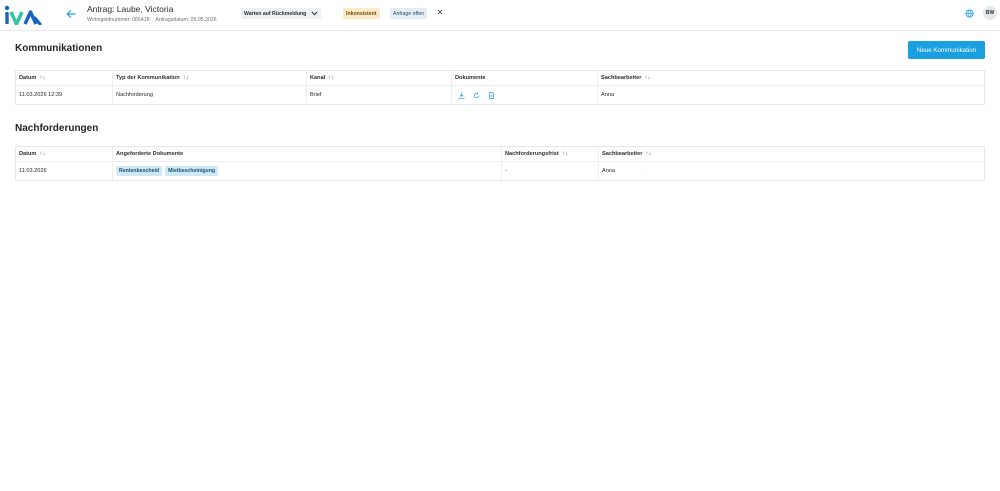 This screenshot has height=491, width=1000. What do you see at coordinates (624, 171) in the screenshot?
I see `cell-sachbearbeiter: Anna..` at bounding box center [624, 171].